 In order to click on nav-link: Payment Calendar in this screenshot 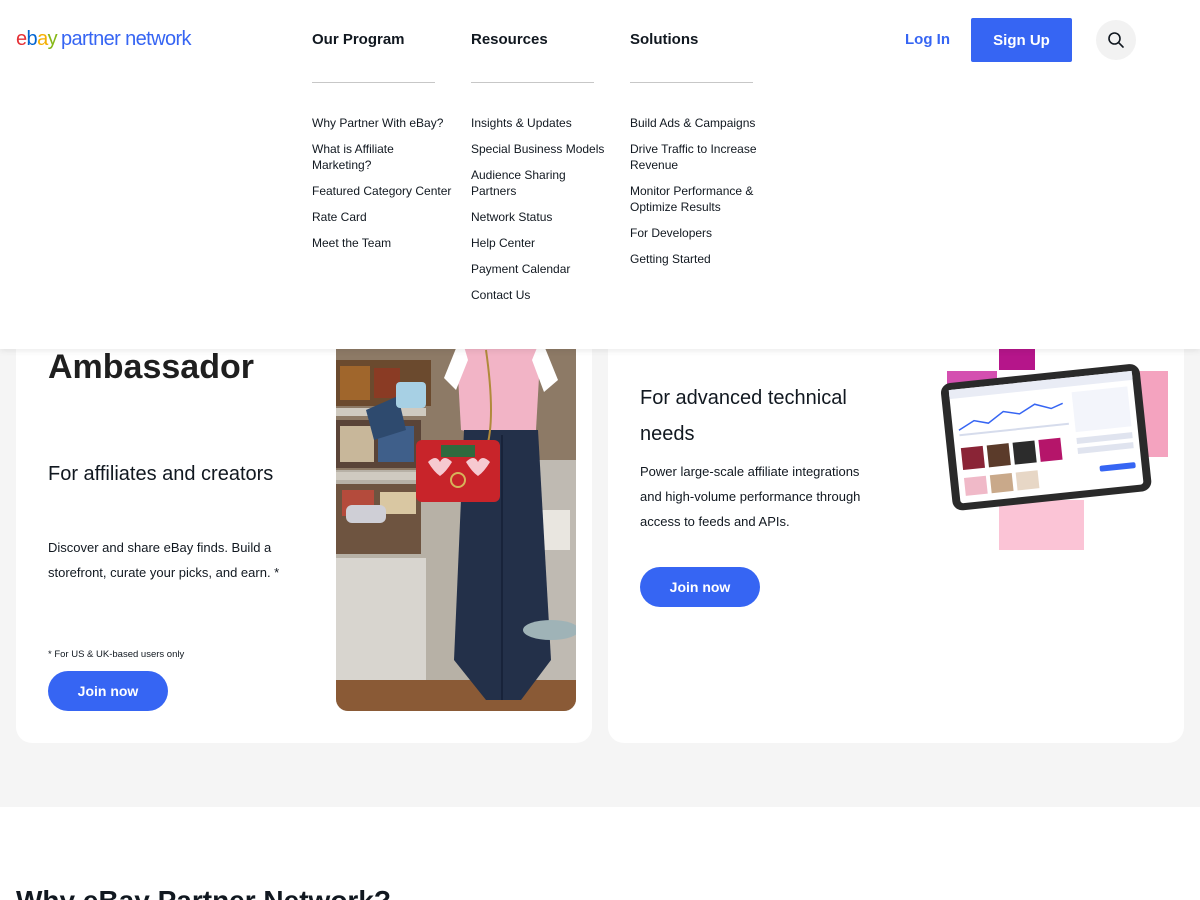, I will do `click(541, 269)`.